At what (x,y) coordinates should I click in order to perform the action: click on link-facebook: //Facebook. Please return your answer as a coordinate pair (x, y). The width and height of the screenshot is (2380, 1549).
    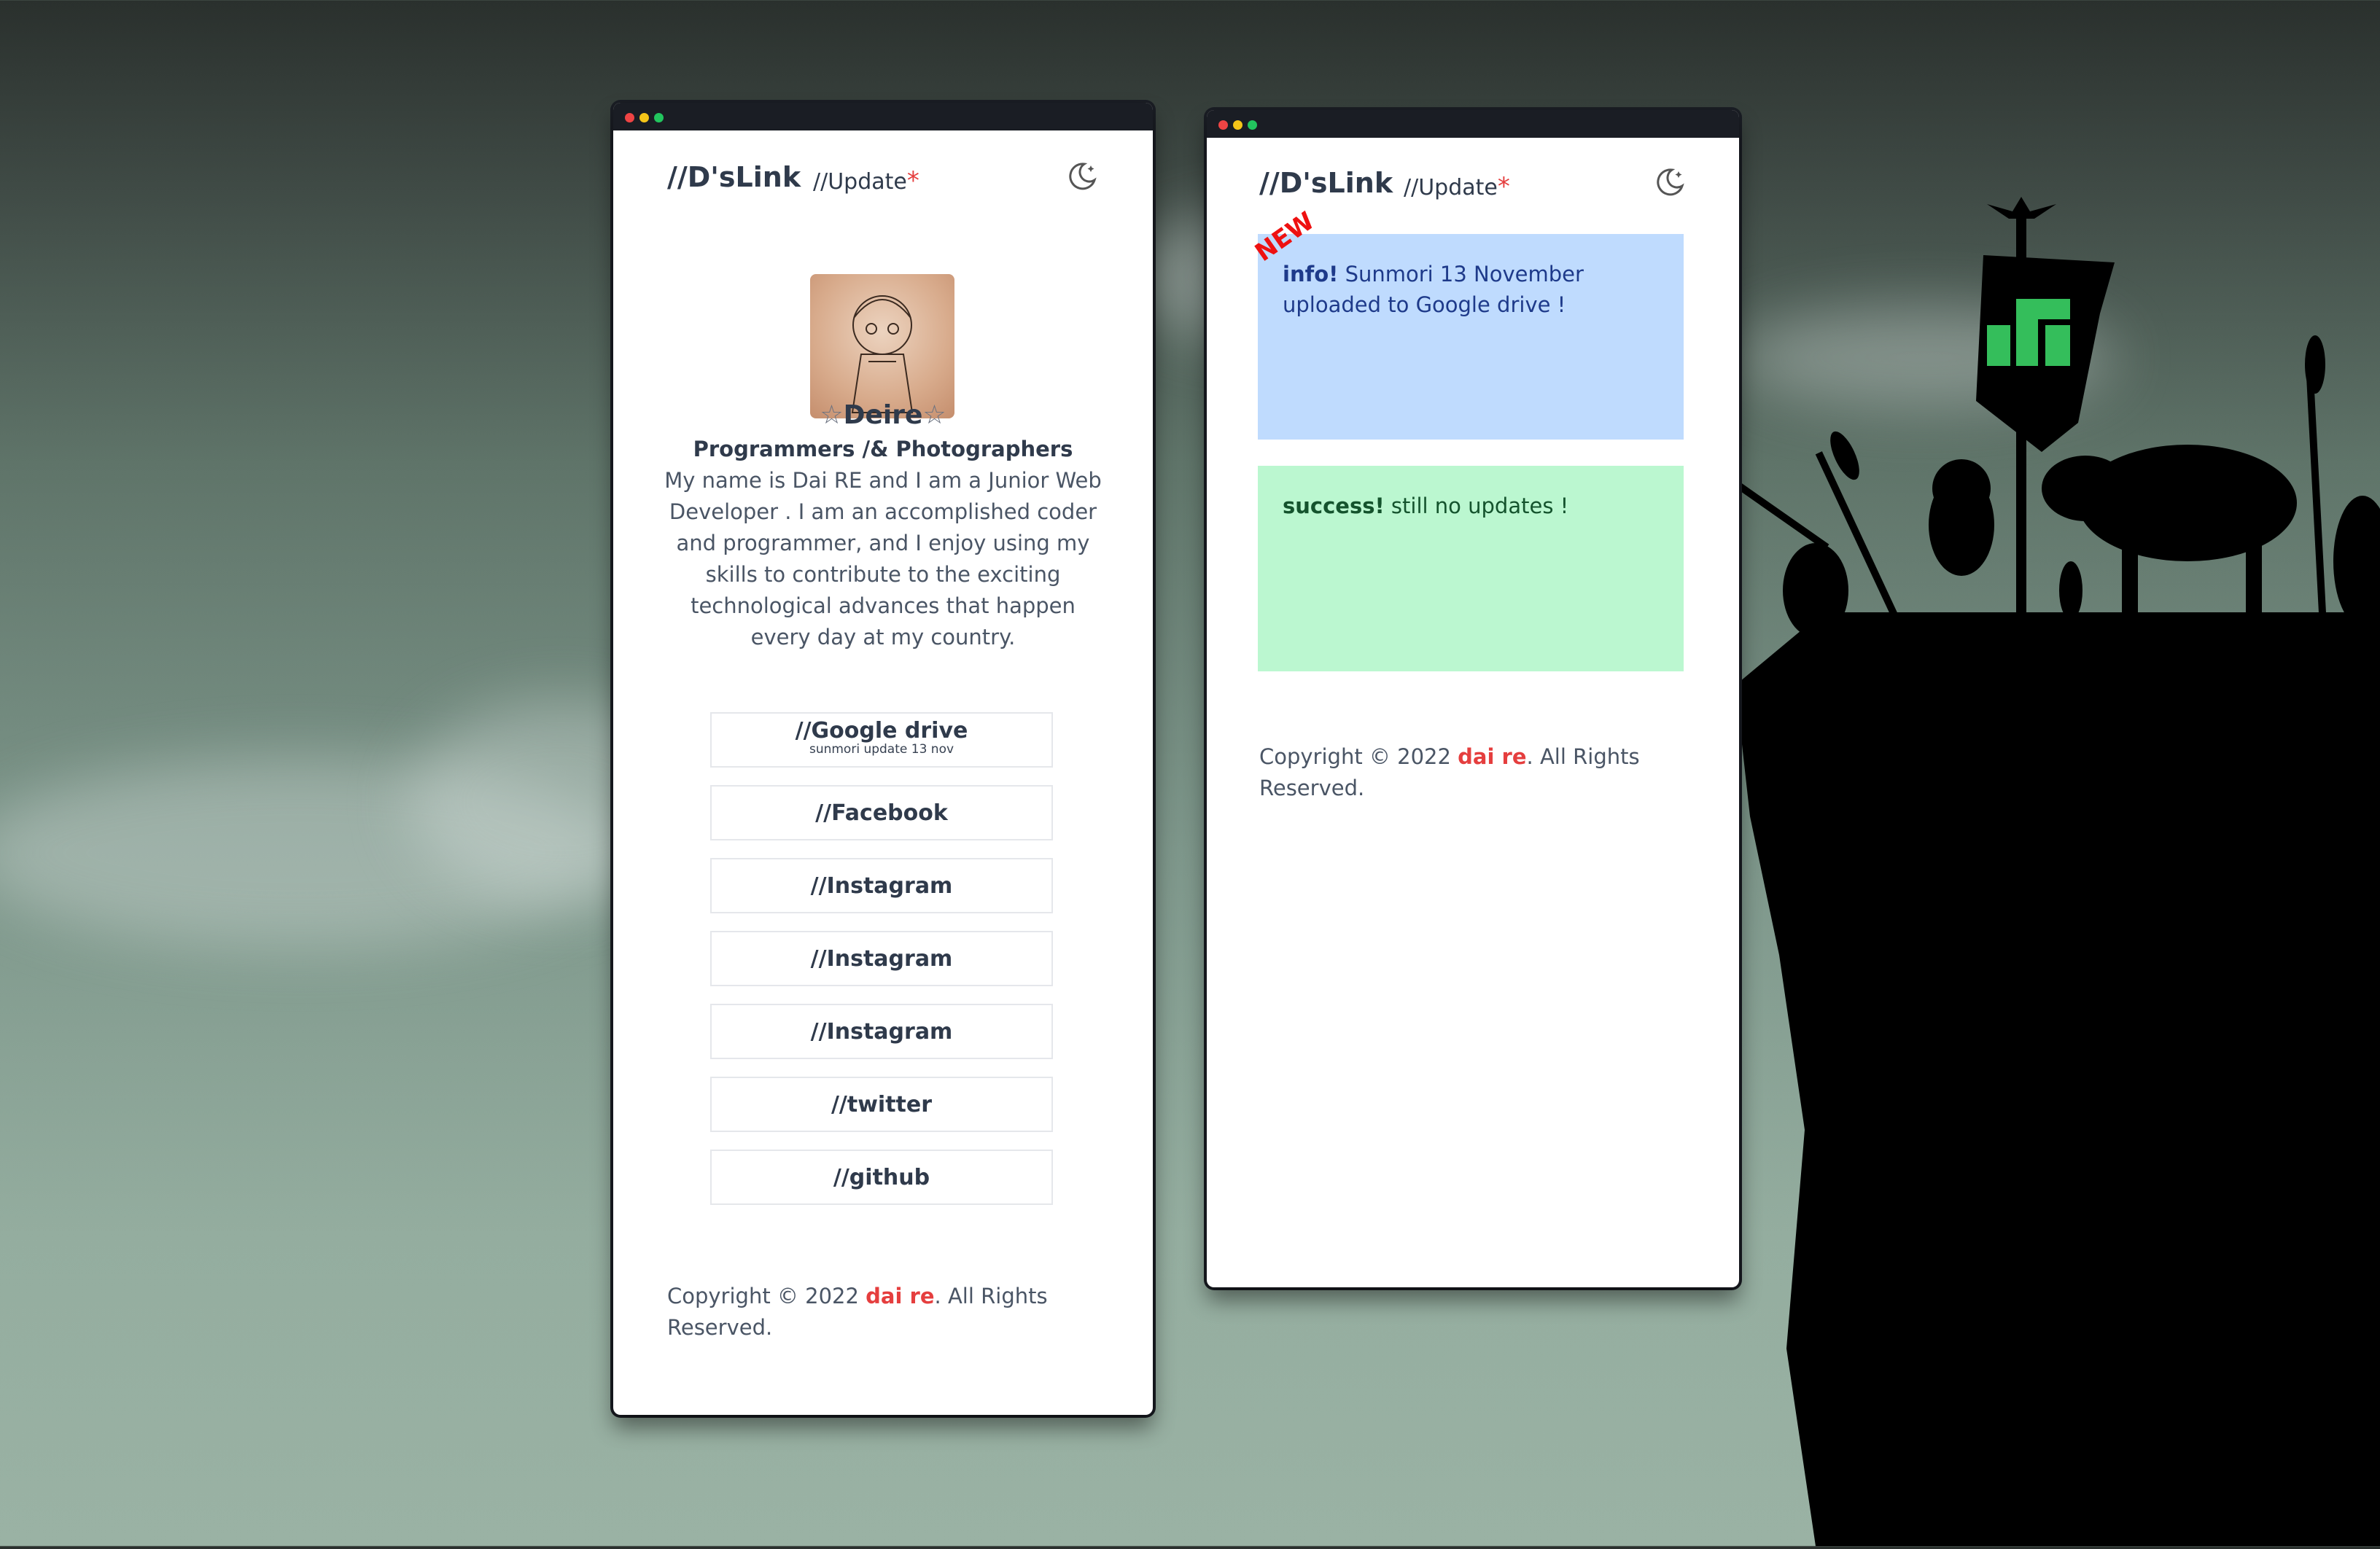
    Looking at the image, I should click on (881, 812).